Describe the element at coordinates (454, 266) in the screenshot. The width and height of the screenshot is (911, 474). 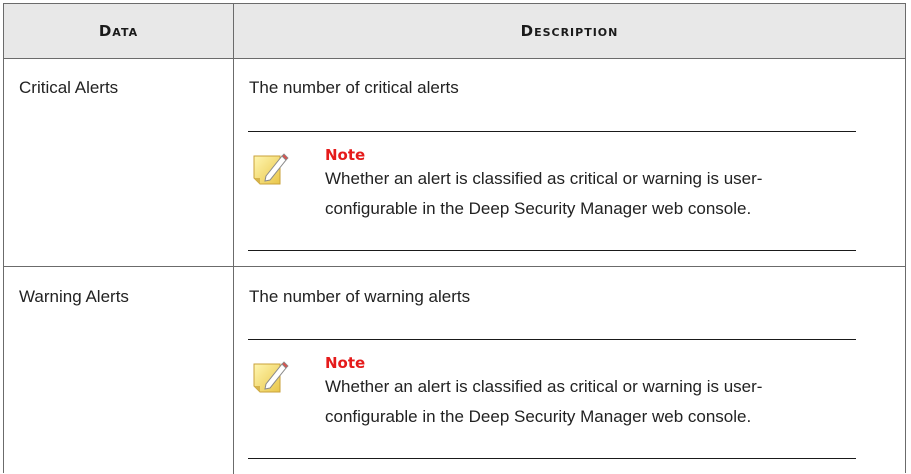
I see `row-separator` at that location.